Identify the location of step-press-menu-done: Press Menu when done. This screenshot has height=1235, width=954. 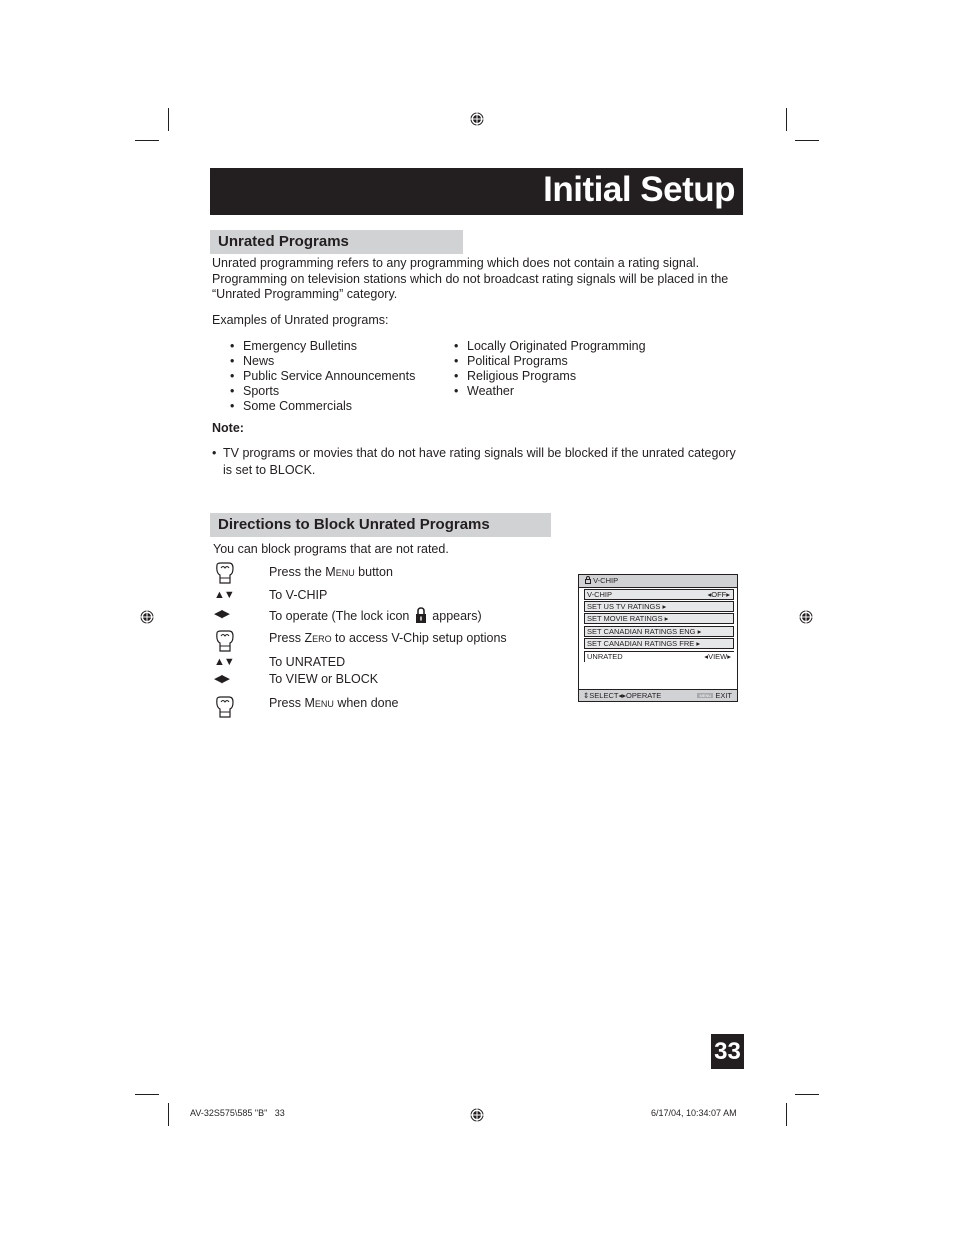
(334, 703).